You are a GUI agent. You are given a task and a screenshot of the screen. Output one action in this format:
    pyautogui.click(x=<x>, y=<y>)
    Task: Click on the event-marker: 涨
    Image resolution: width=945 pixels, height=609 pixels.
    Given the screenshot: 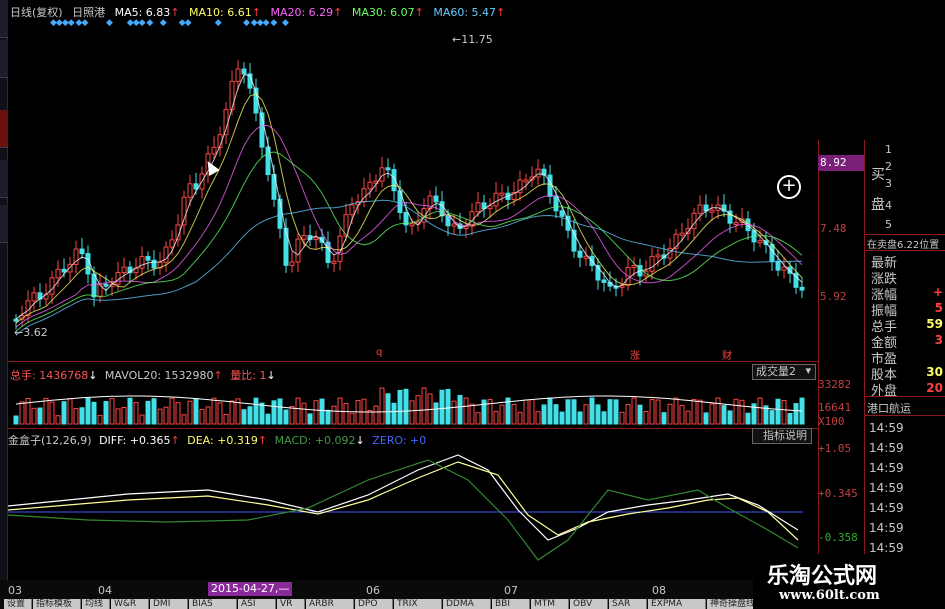 What is the action you would take?
    pyautogui.click(x=635, y=354)
    